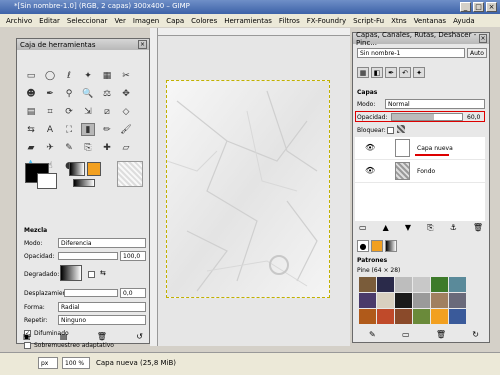  I want to click on patterns-tab-icon, so click(377, 246).